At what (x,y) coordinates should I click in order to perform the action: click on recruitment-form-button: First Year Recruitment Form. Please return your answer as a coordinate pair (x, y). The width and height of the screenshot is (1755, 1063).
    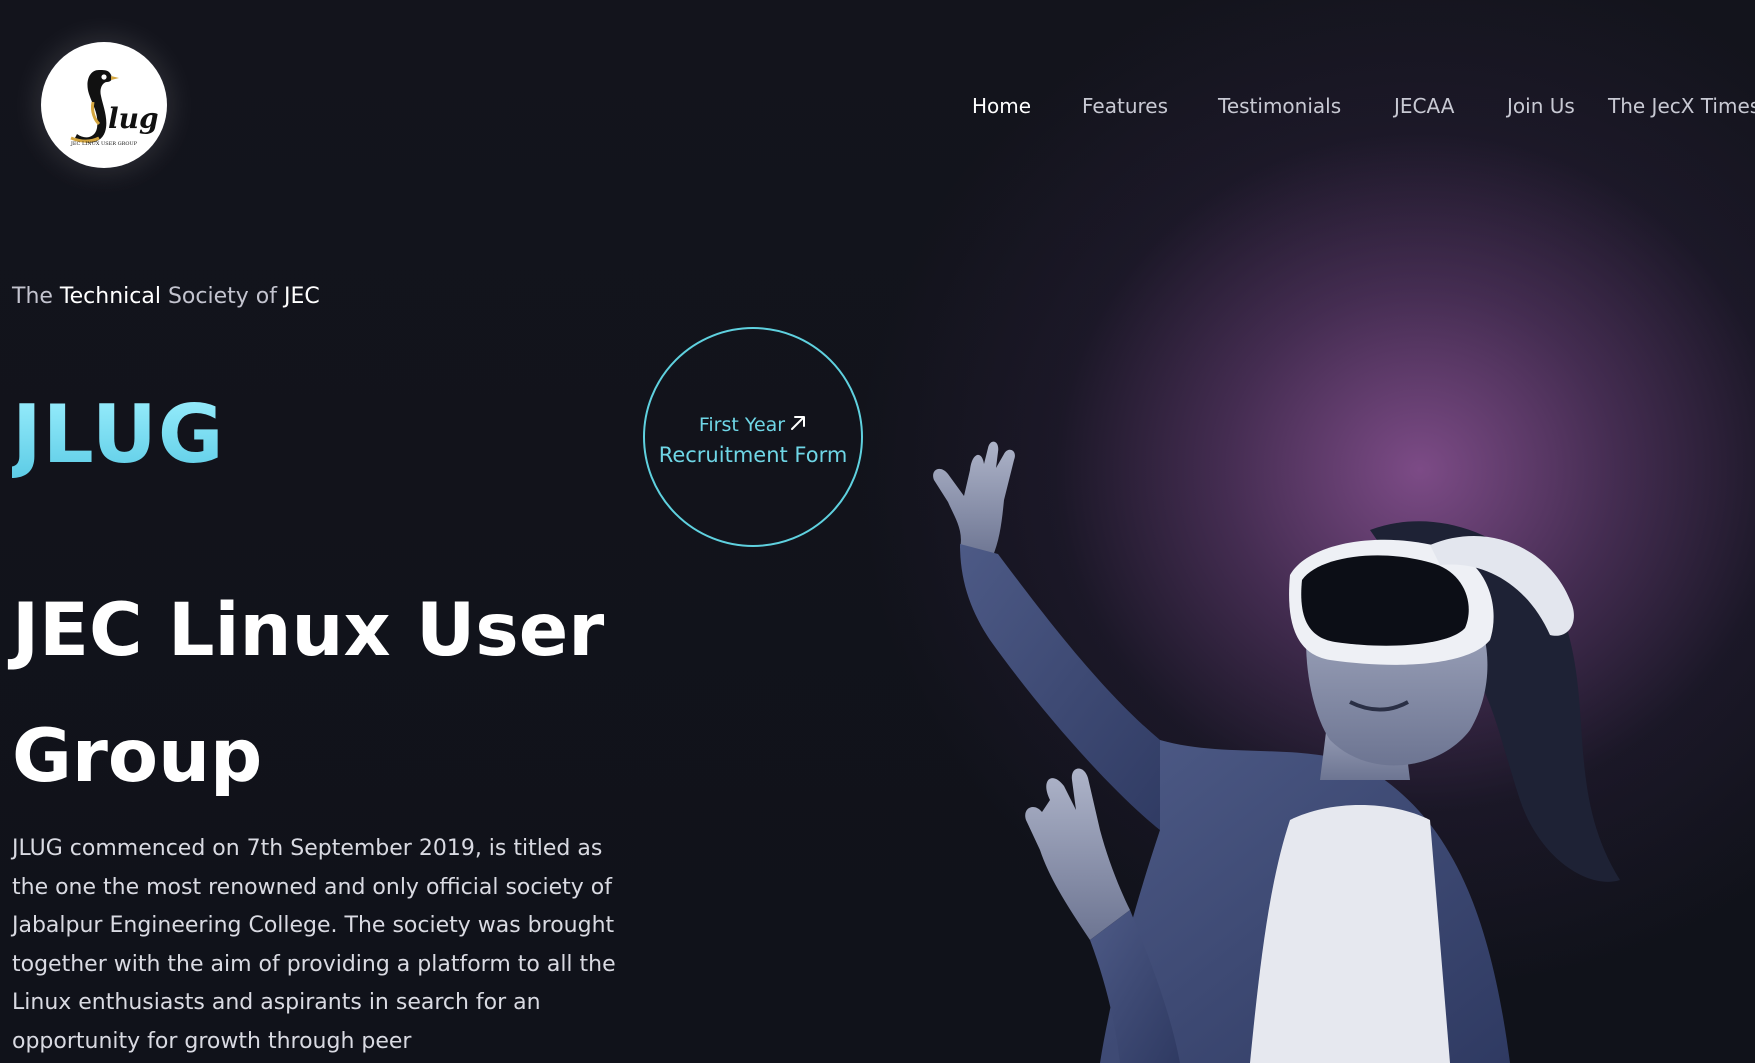
    Looking at the image, I should click on (753, 437).